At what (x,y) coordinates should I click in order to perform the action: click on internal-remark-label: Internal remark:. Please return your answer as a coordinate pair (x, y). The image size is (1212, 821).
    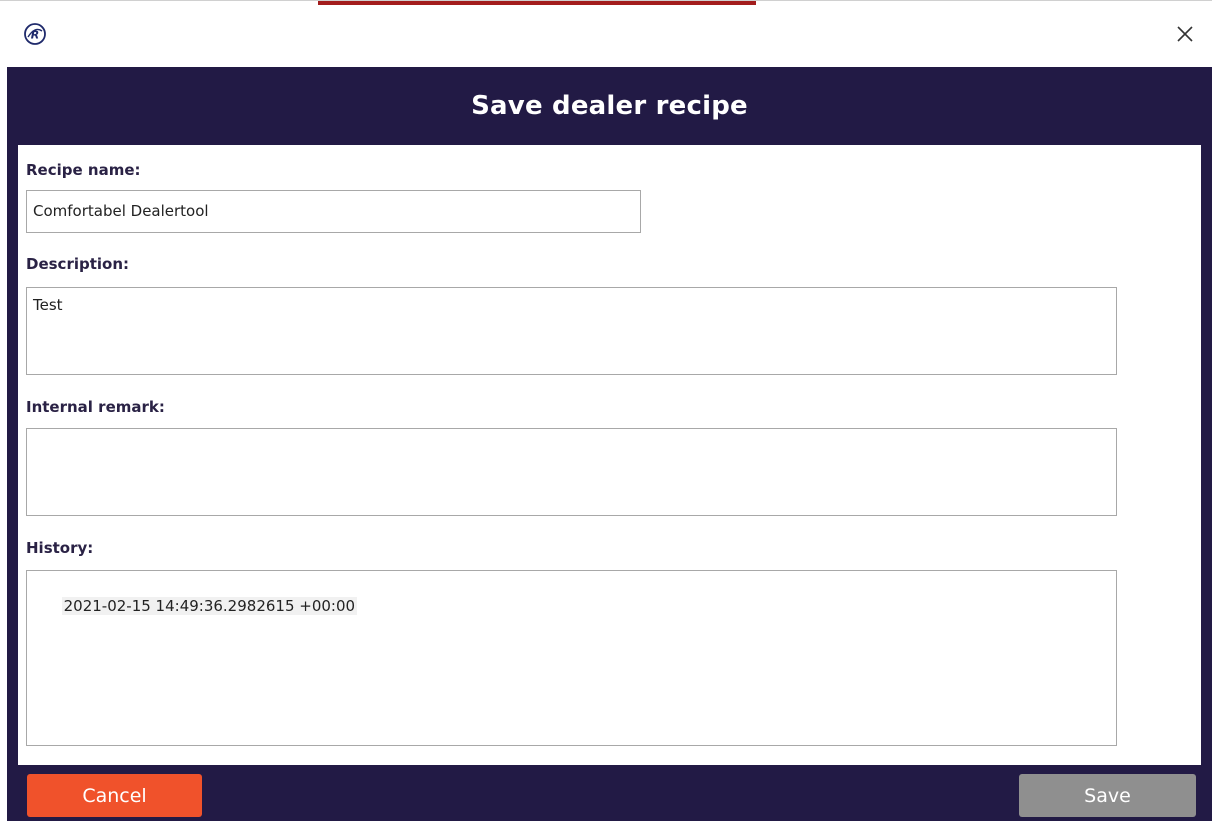
    Looking at the image, I should click on (95, 407).